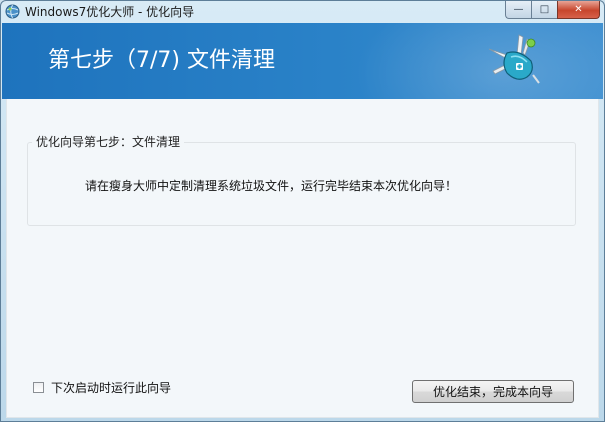  Describe the element at coordinates (111, 387) in the screenshot. I see `run-on-startup-label: 下次启动时运行此向导` at that location.